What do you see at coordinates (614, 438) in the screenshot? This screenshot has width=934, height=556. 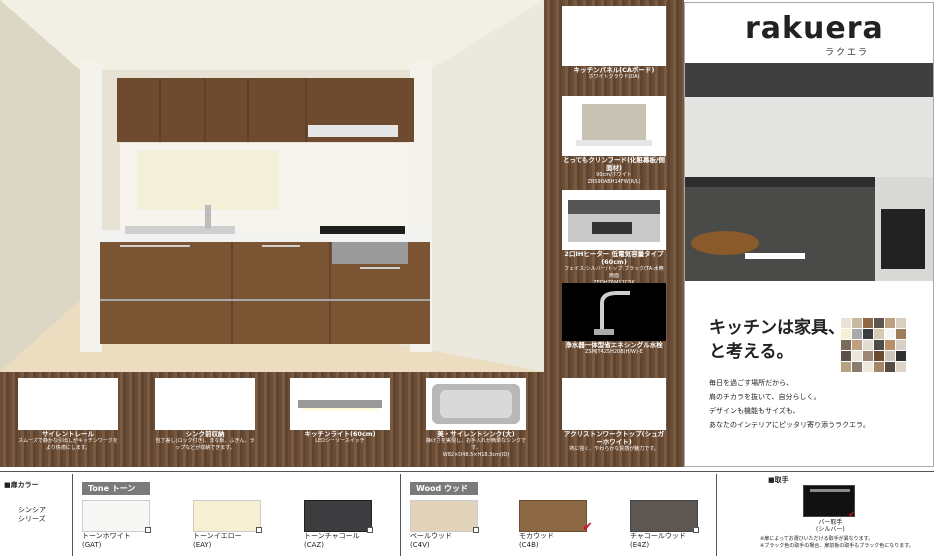 I see `panel-title: アクリストンワークトップ(シュガーホワイト)` at bounding box center [614, 438].